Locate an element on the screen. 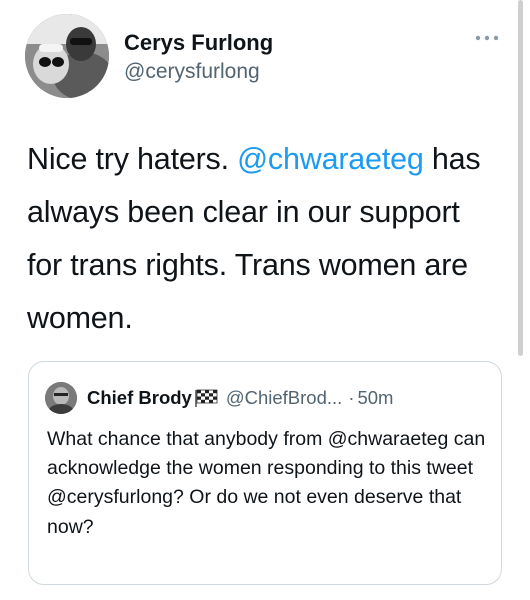 This screenshot has width=530, height=600. tweet-text-part: Nice try haters. is located at coordinates (132, 159).